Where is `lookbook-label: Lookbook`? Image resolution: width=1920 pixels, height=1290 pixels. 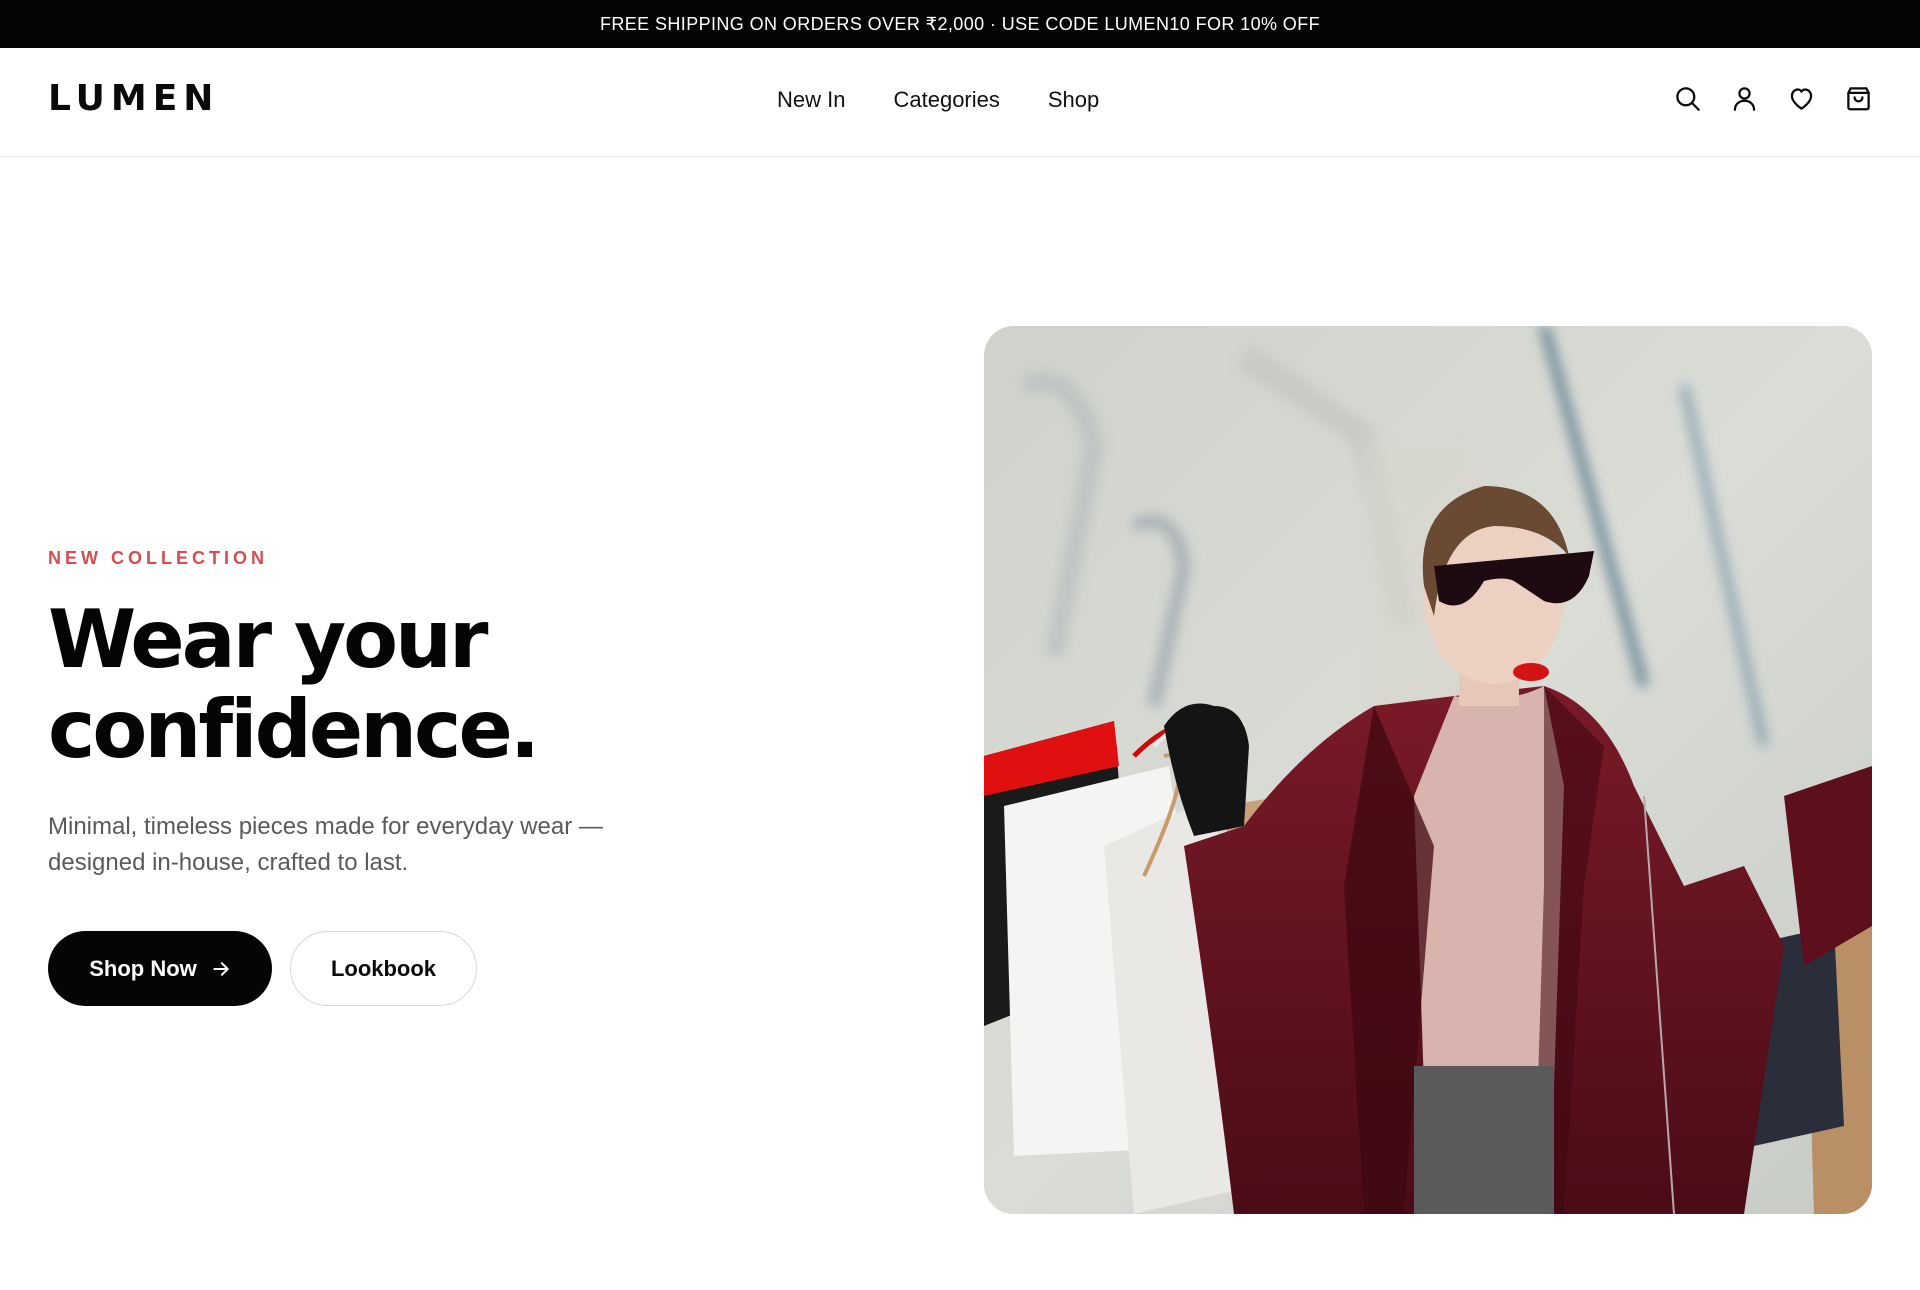 lookbook-label: Lookbook is located at coordinates (383, 968).